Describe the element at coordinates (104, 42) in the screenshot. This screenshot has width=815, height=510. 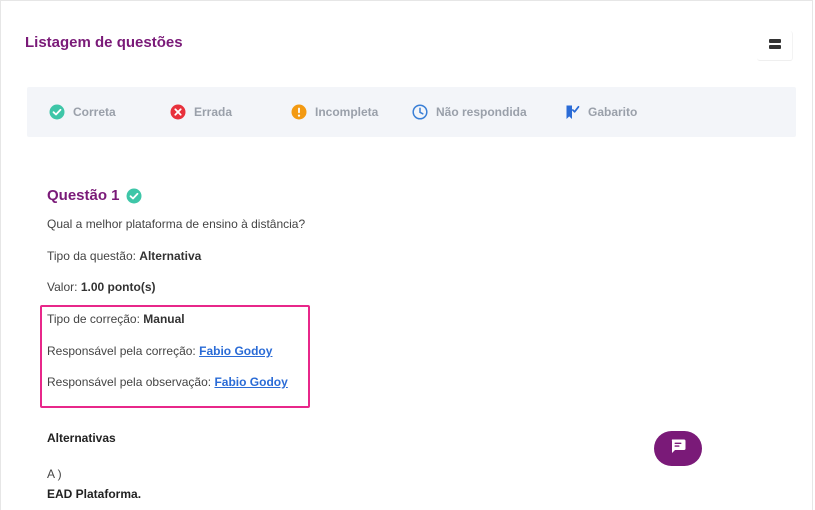
I see `page-title: Listagem de questões` at that location.